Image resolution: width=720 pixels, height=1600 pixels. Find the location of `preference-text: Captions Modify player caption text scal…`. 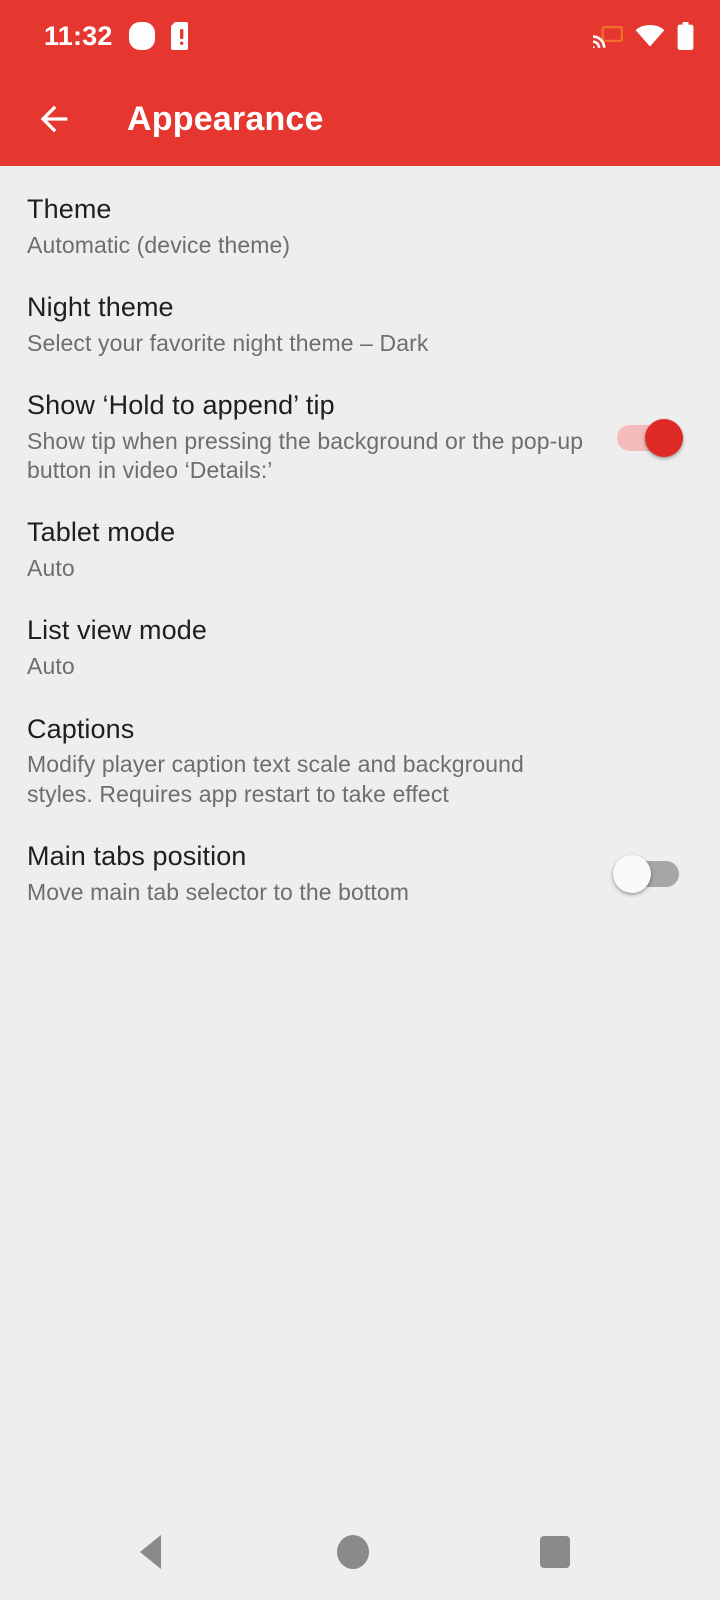

preference-text: Captions Modify player caption text scal… is located at coordinates (307, 761).